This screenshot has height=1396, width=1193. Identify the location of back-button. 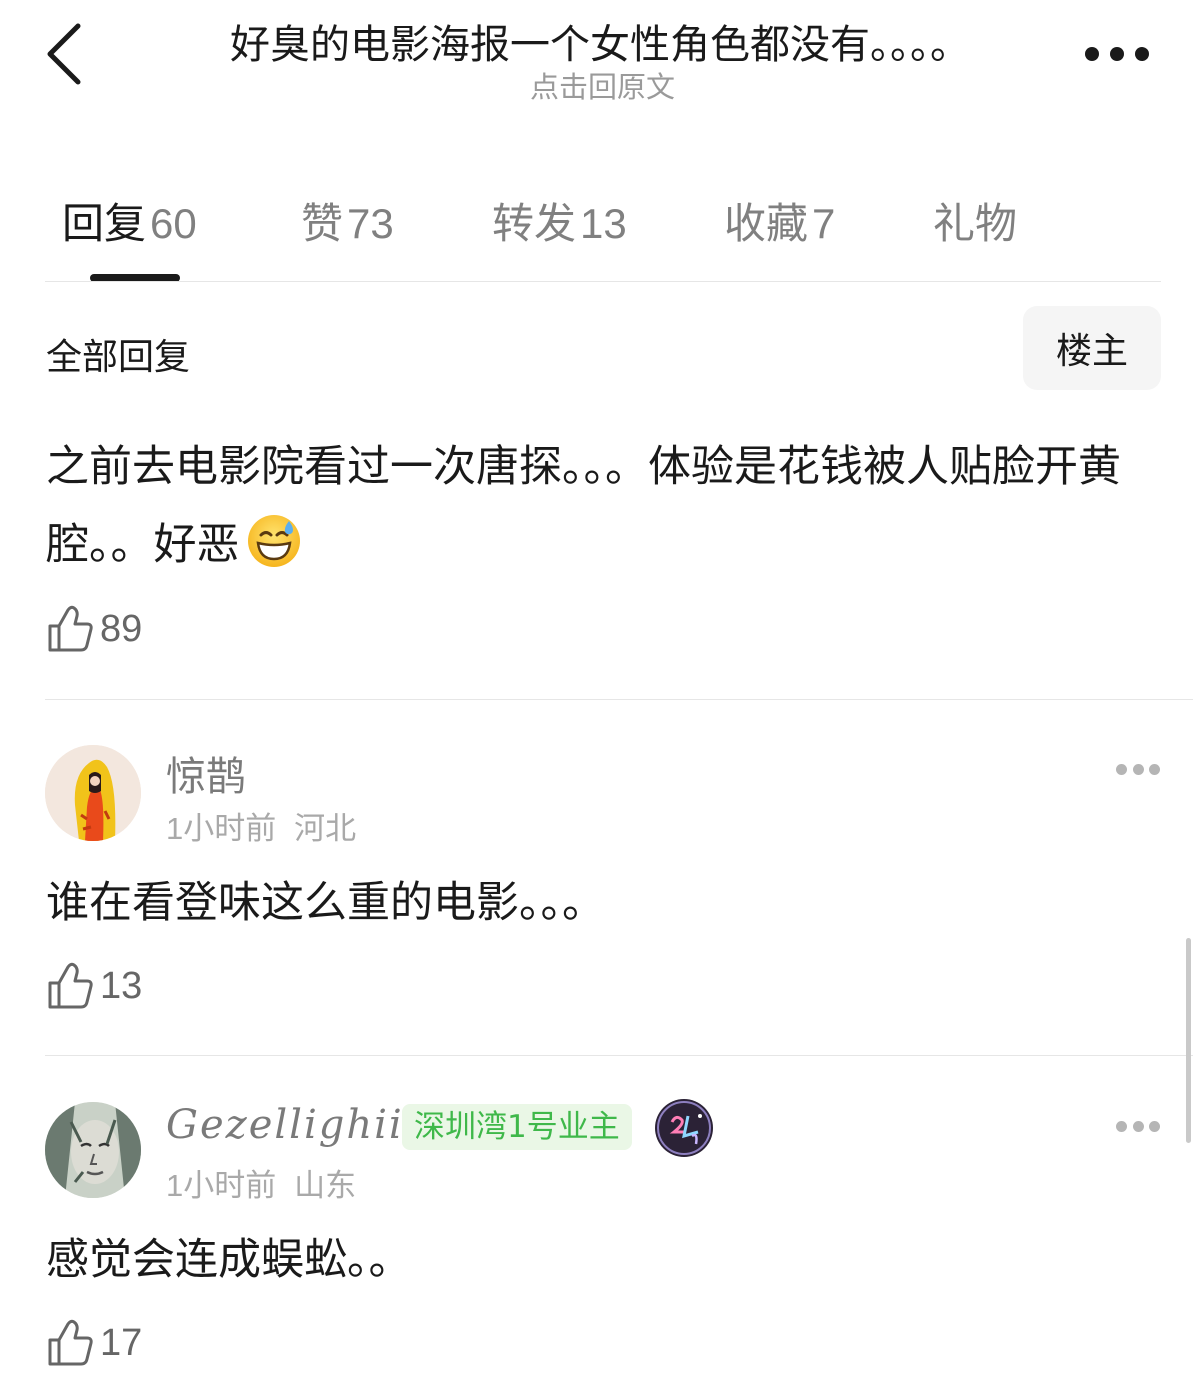
(65, 54).